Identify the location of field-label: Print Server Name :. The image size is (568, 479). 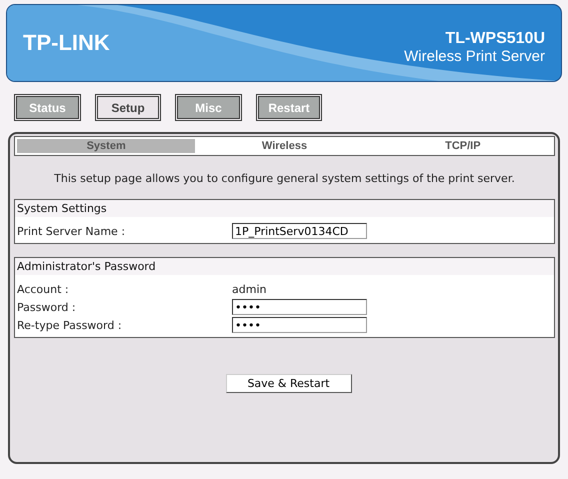
(71, 231).